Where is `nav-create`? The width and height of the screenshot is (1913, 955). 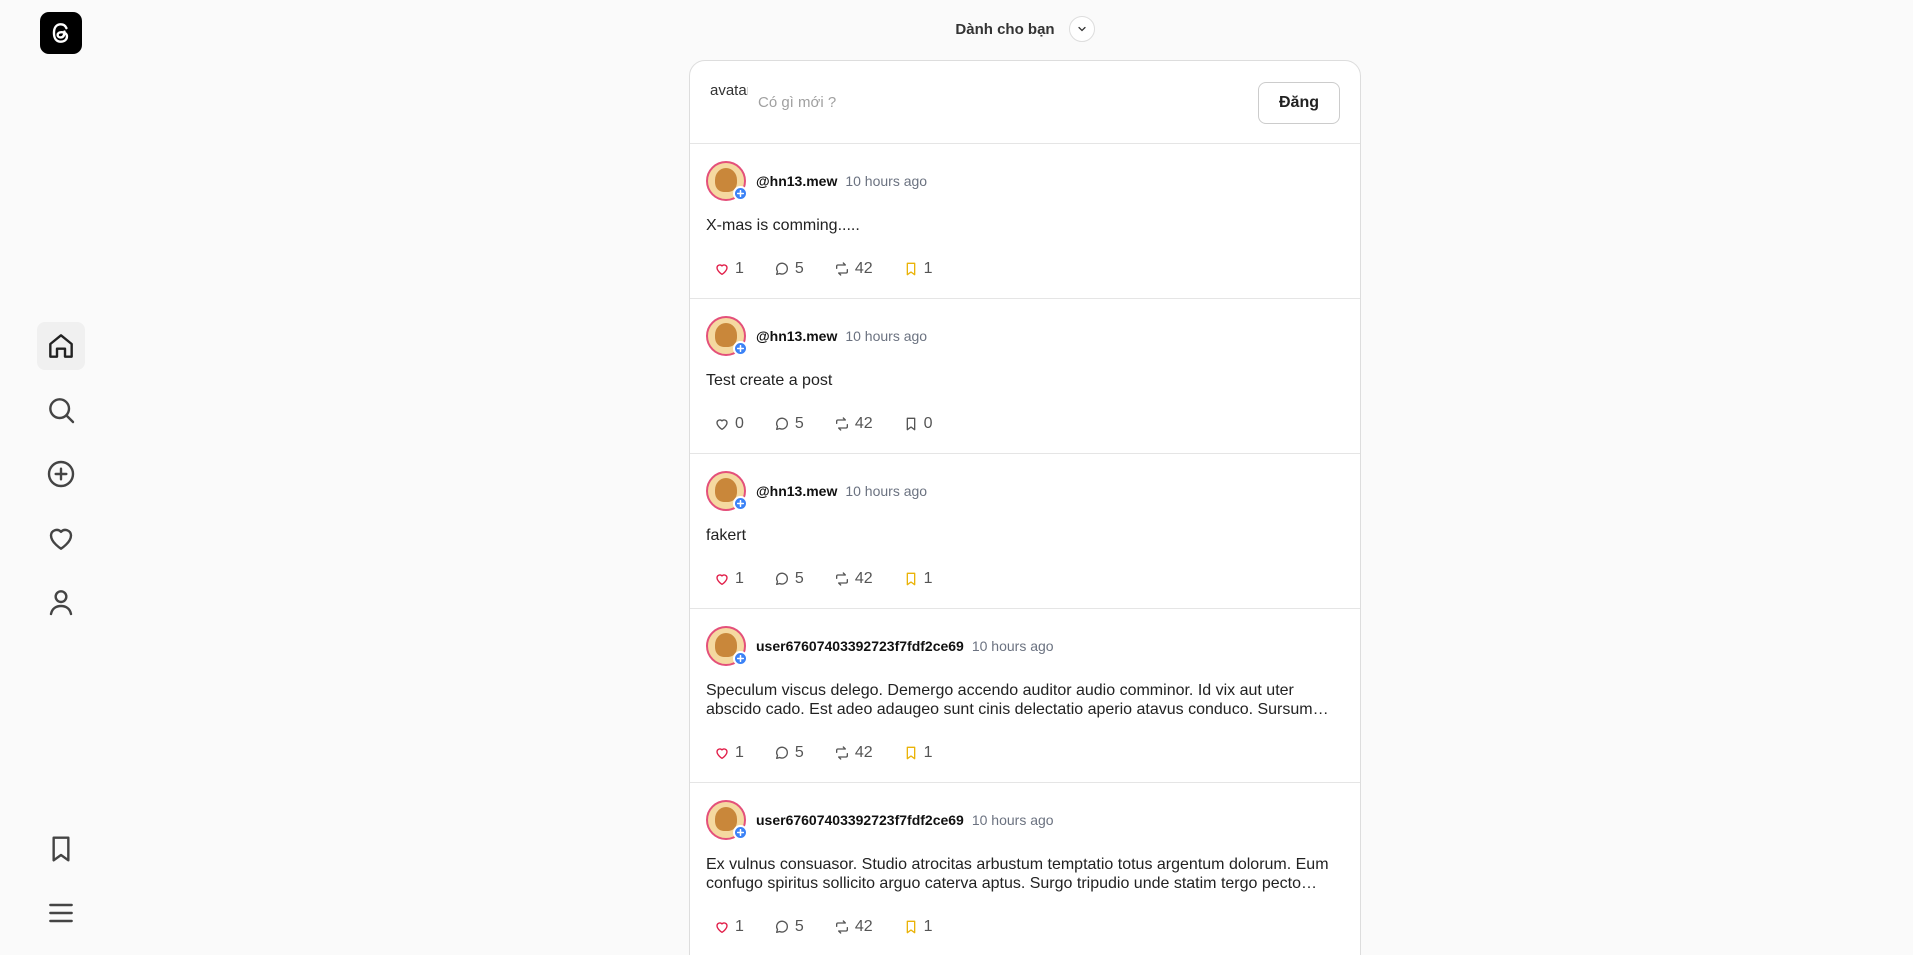
nav-create is located at coordinates (61, 474).